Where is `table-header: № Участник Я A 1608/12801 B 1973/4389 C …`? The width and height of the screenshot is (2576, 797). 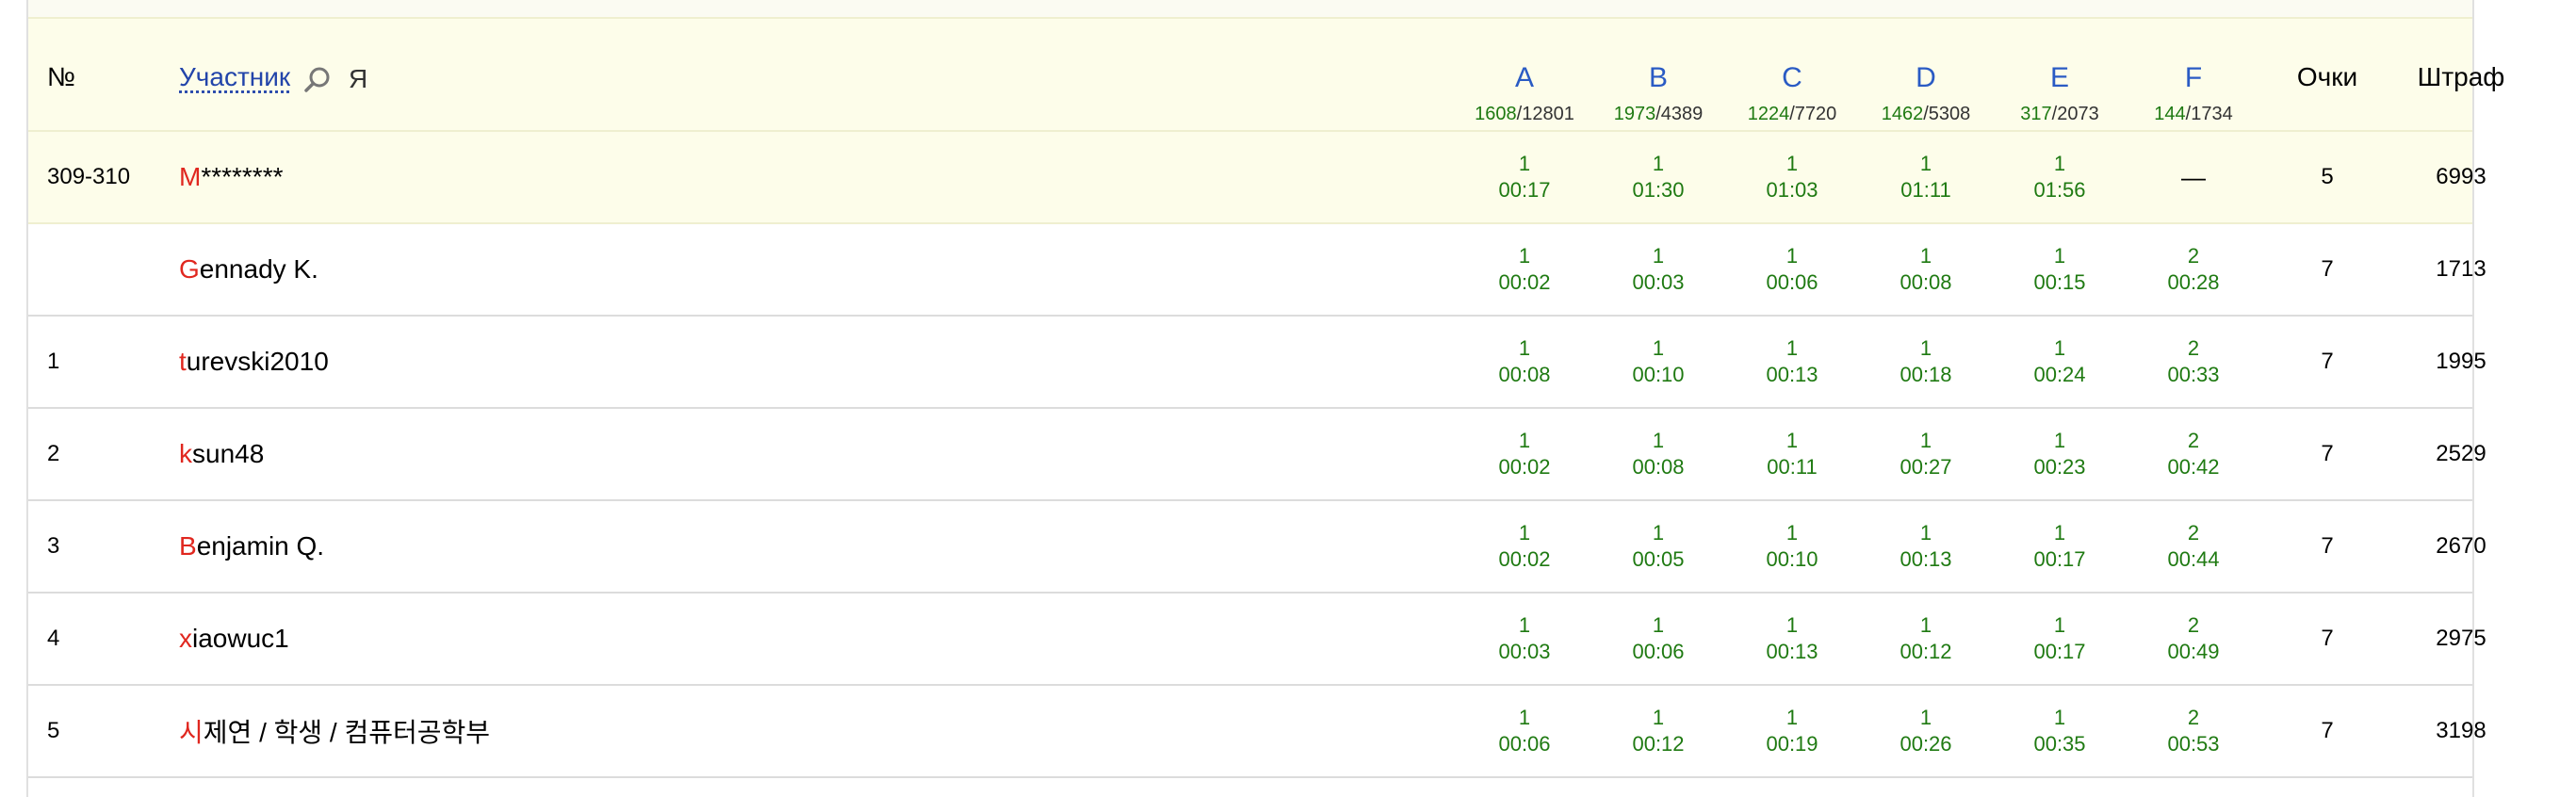
table-header: № Участник Я A 1608/12801 B 1973/4389 C … is located at coordinates (1266, 75).